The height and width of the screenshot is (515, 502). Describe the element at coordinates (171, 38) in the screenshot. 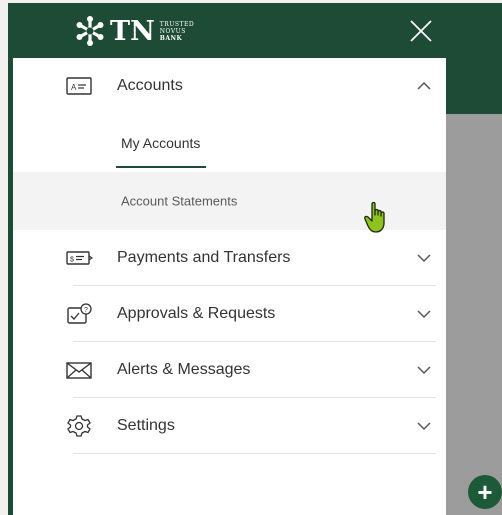

I see `tagline-line-3: BANK` at that location.